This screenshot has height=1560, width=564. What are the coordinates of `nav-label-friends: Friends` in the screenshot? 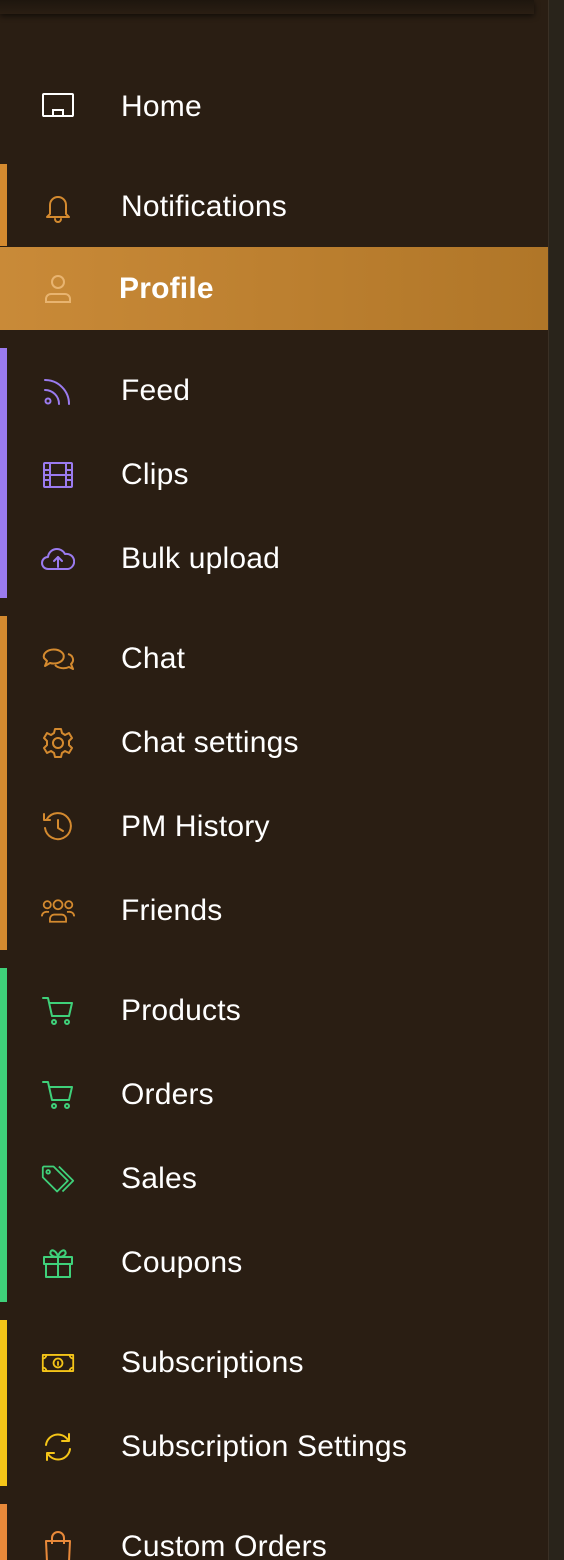 It's located at (172, 910).